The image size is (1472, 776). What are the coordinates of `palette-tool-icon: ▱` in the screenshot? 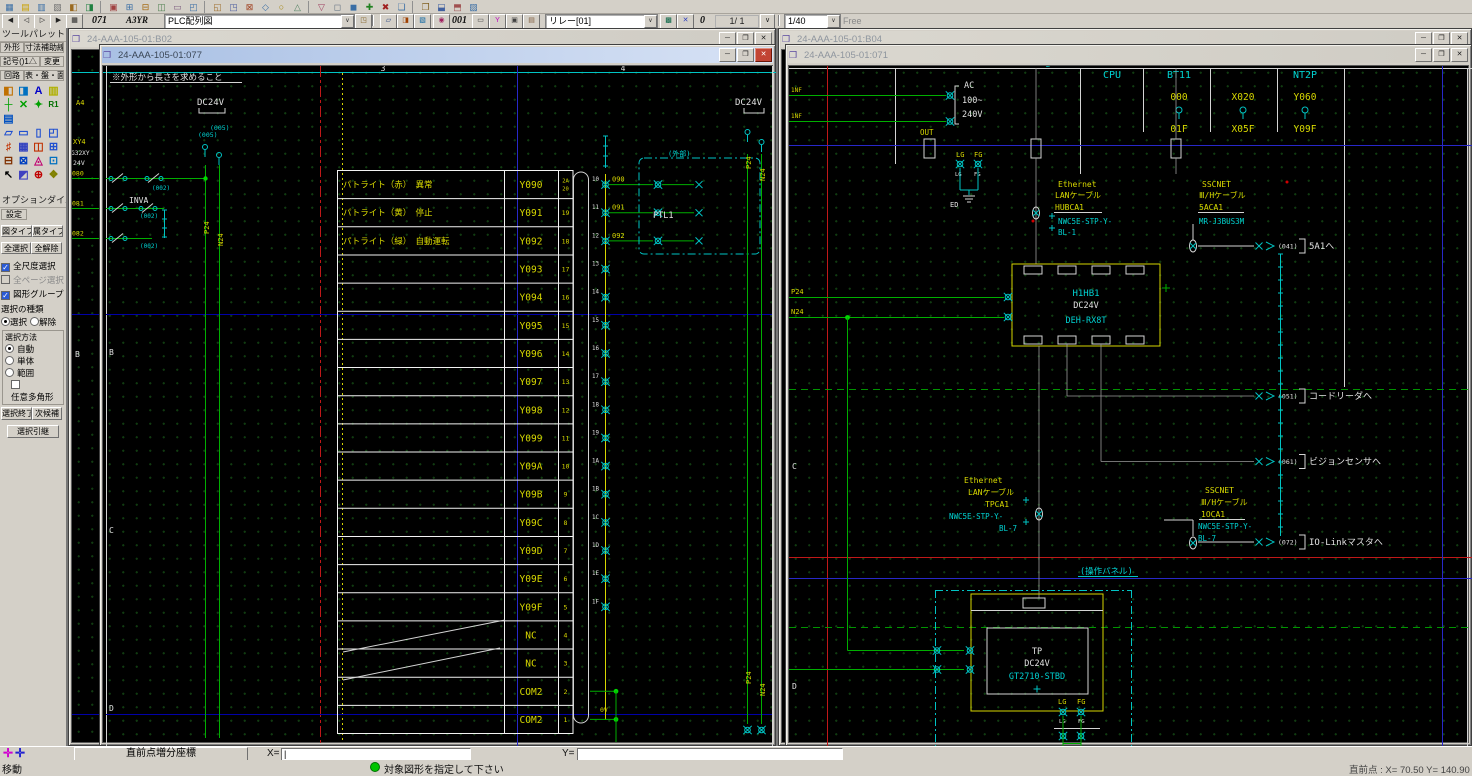 It's located at (8, 133).